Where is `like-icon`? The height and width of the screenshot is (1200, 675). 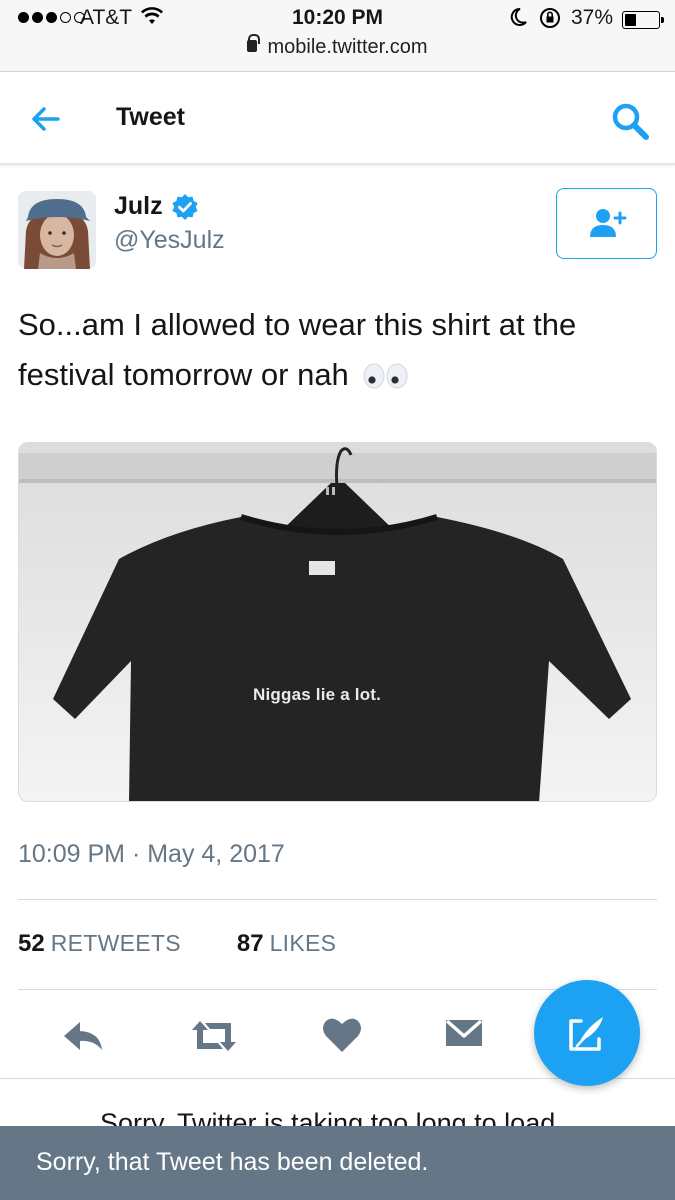
like-icon is located at coordinates (342, 1035).